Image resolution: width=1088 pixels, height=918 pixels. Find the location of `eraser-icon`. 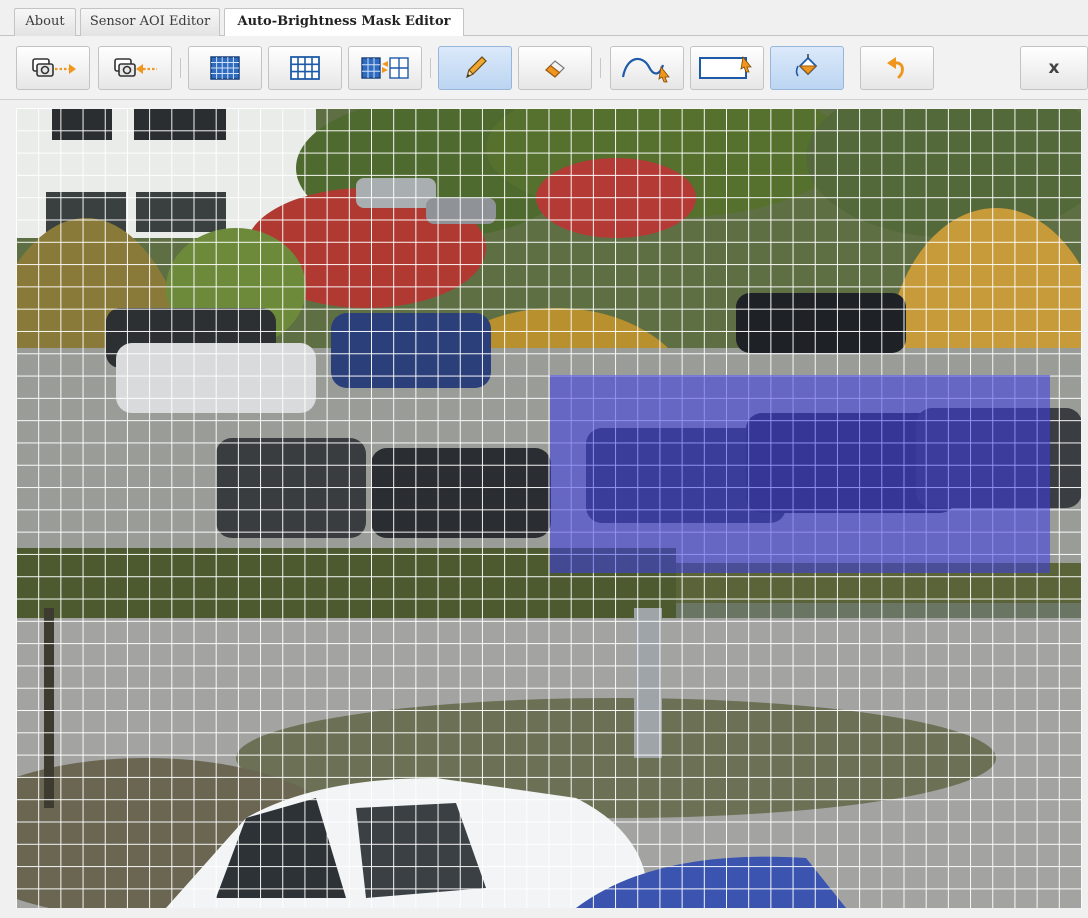

eraser-icon is located at coordinates (555, 69).